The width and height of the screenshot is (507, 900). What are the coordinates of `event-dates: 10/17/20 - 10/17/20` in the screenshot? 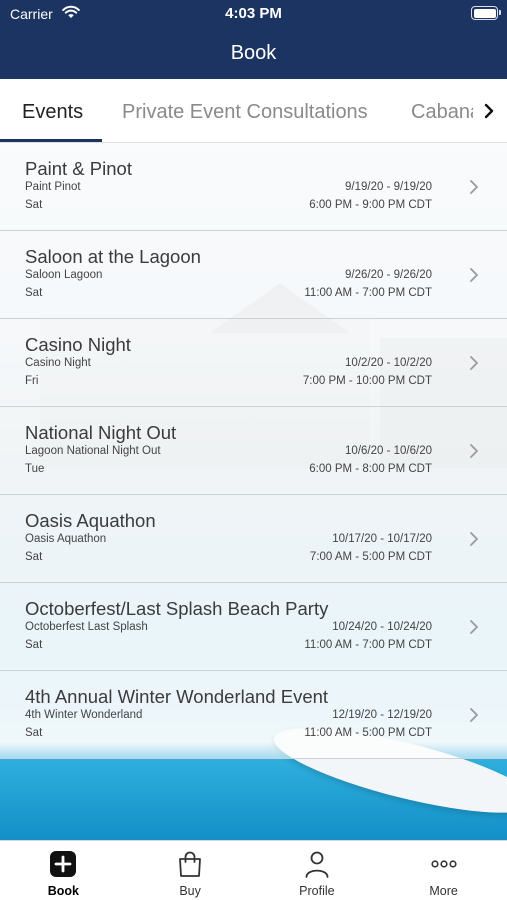 It's located at (382, 539).